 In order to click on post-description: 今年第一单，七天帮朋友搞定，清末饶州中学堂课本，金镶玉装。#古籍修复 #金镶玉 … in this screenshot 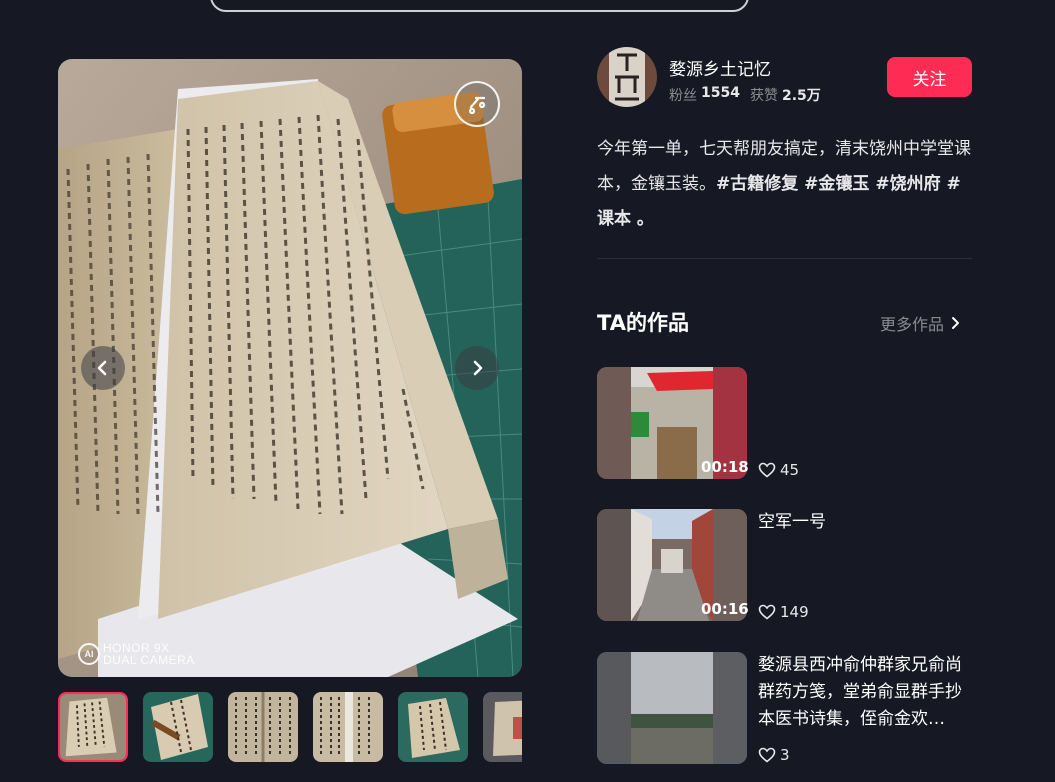, I will do `click(787, 184)`.